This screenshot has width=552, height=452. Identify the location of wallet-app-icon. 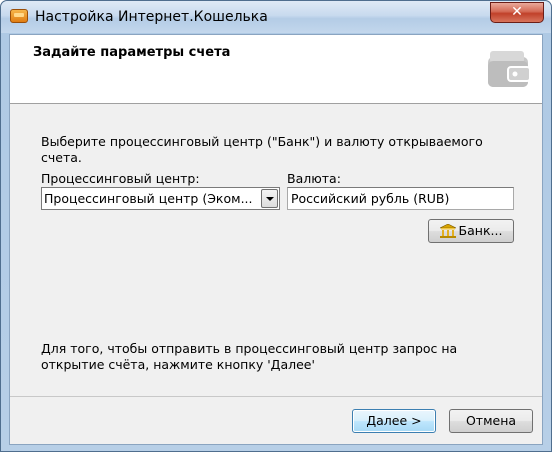
(19, 16).